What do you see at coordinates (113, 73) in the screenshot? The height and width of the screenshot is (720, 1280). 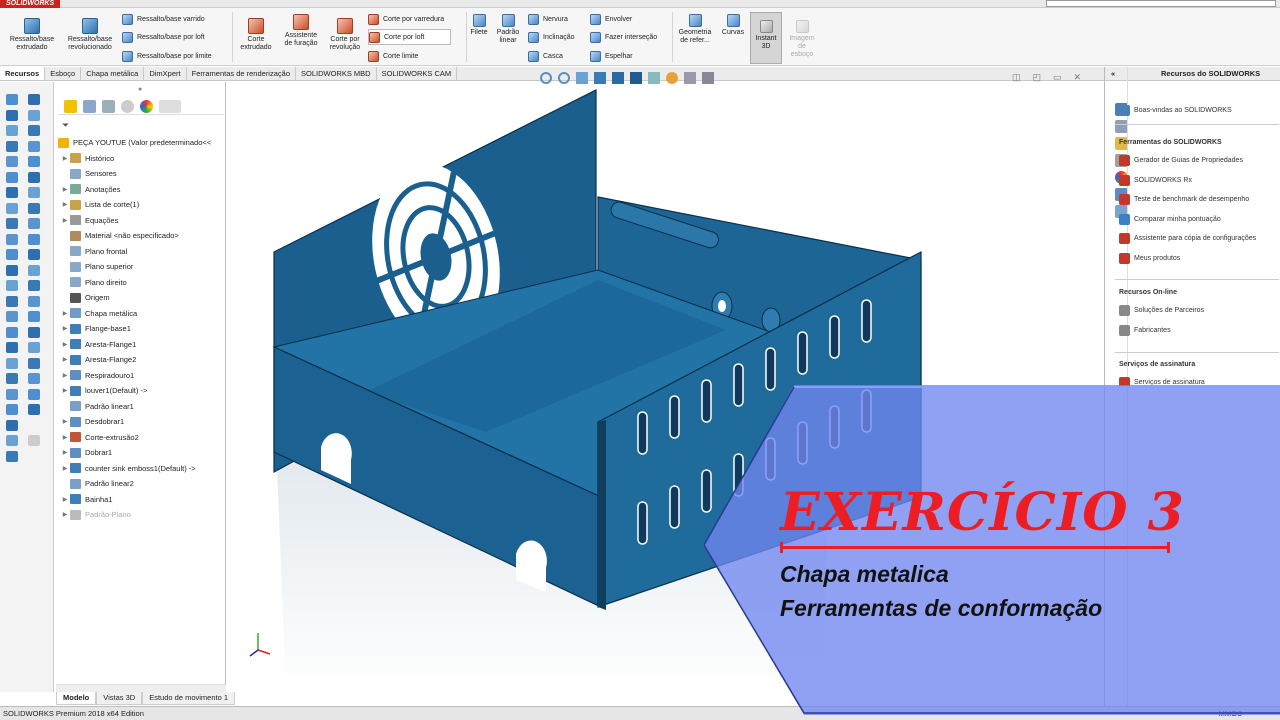 I see `tab-chapa-met-lica: Chapa metálica` at bounding box center [113, 73].